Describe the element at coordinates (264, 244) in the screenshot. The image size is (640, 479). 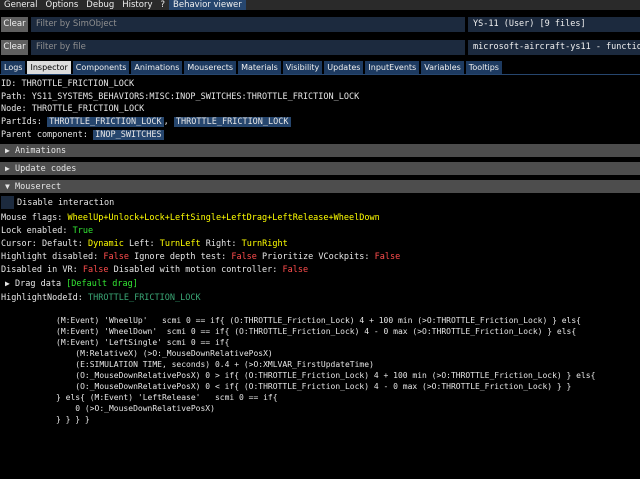
I see `cursor-right-value: TurnRight` at that location.